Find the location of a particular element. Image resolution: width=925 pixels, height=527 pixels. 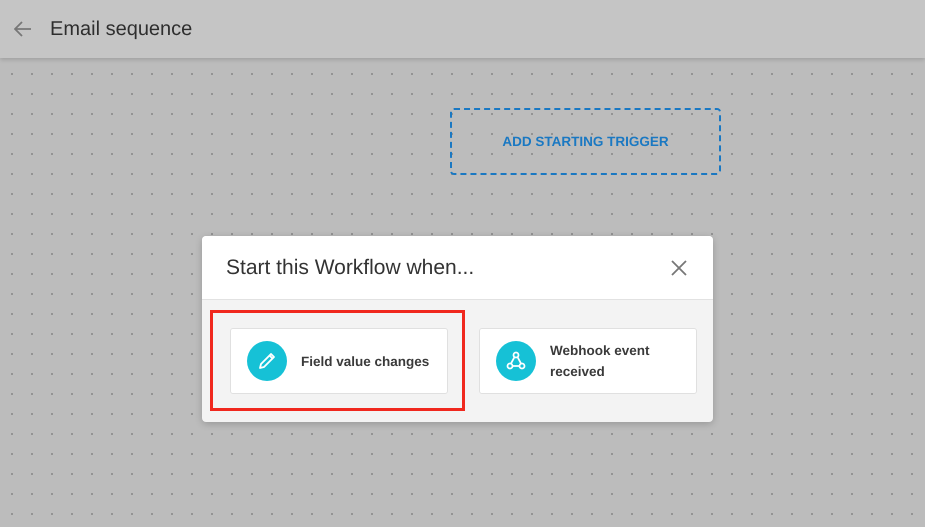

page-title: Email sequence is located at coordinates (121, 29).